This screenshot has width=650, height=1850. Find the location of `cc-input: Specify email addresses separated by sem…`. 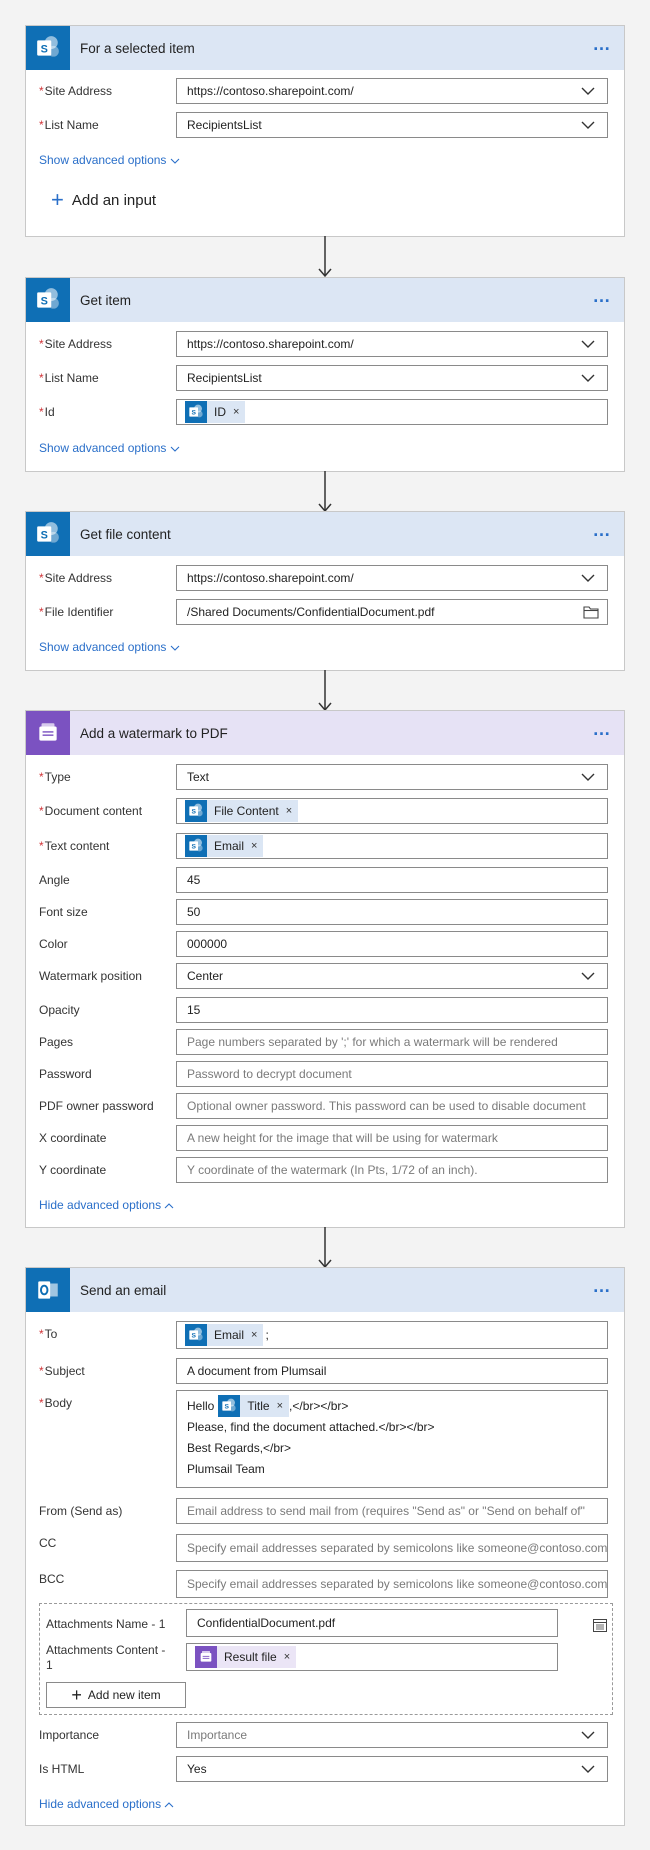

cc-input: Specify email addresses separated by sem… is located at coordinates (392, 1548).